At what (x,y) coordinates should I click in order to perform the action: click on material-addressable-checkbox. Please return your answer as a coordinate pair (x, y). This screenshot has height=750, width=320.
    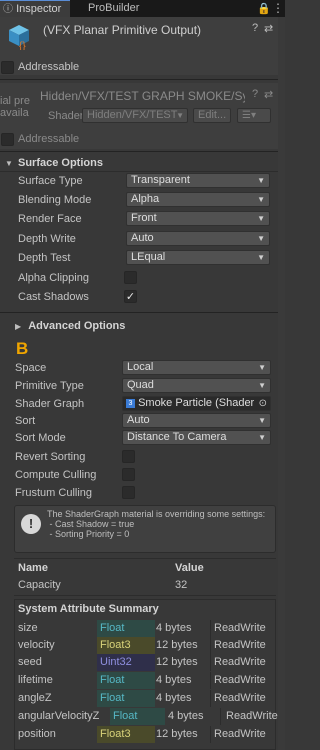
    Looking at the image, I should click on (7, 139).